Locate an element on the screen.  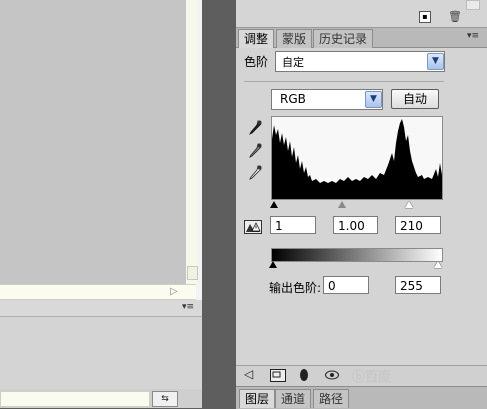
preset-label: 色阶 is located at coordinates (256, 62).